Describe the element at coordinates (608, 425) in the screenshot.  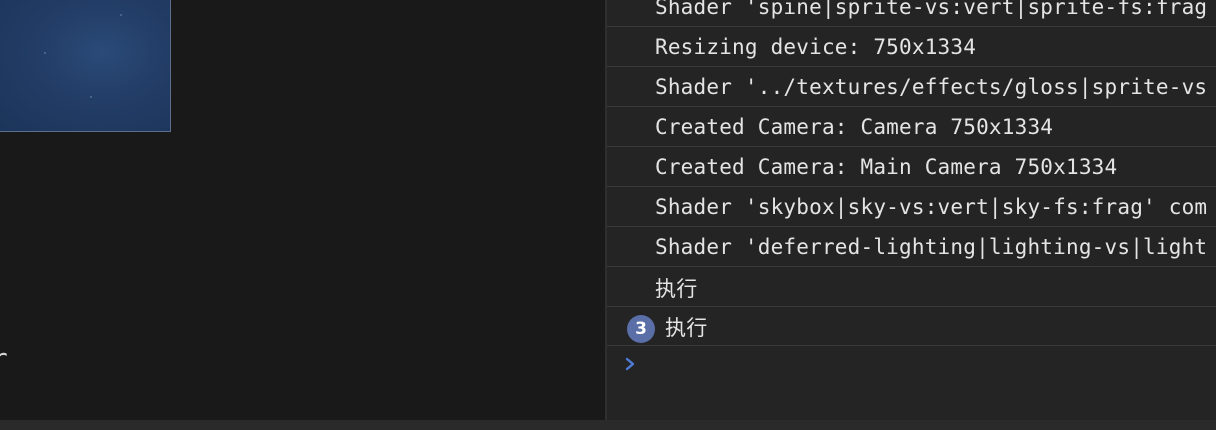
I see `bottom-strip` at that location.